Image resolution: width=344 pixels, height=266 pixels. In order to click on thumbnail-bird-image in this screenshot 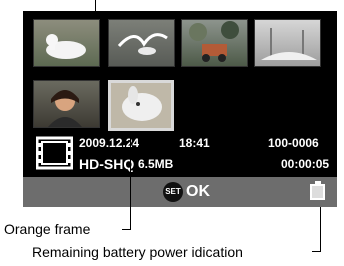, I will do `click(142, 44)`.